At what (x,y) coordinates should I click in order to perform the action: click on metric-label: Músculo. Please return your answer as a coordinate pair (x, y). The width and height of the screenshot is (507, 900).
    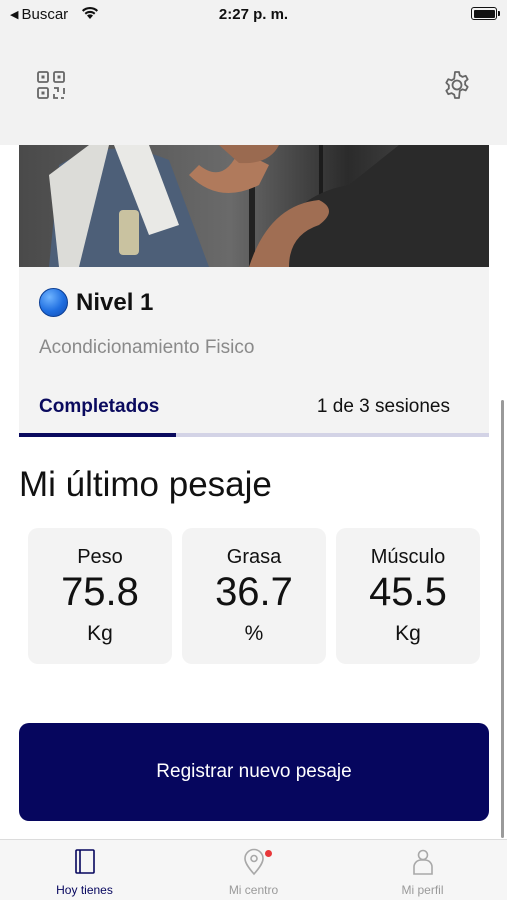
    Looking at the image, I should click on (408, 557).